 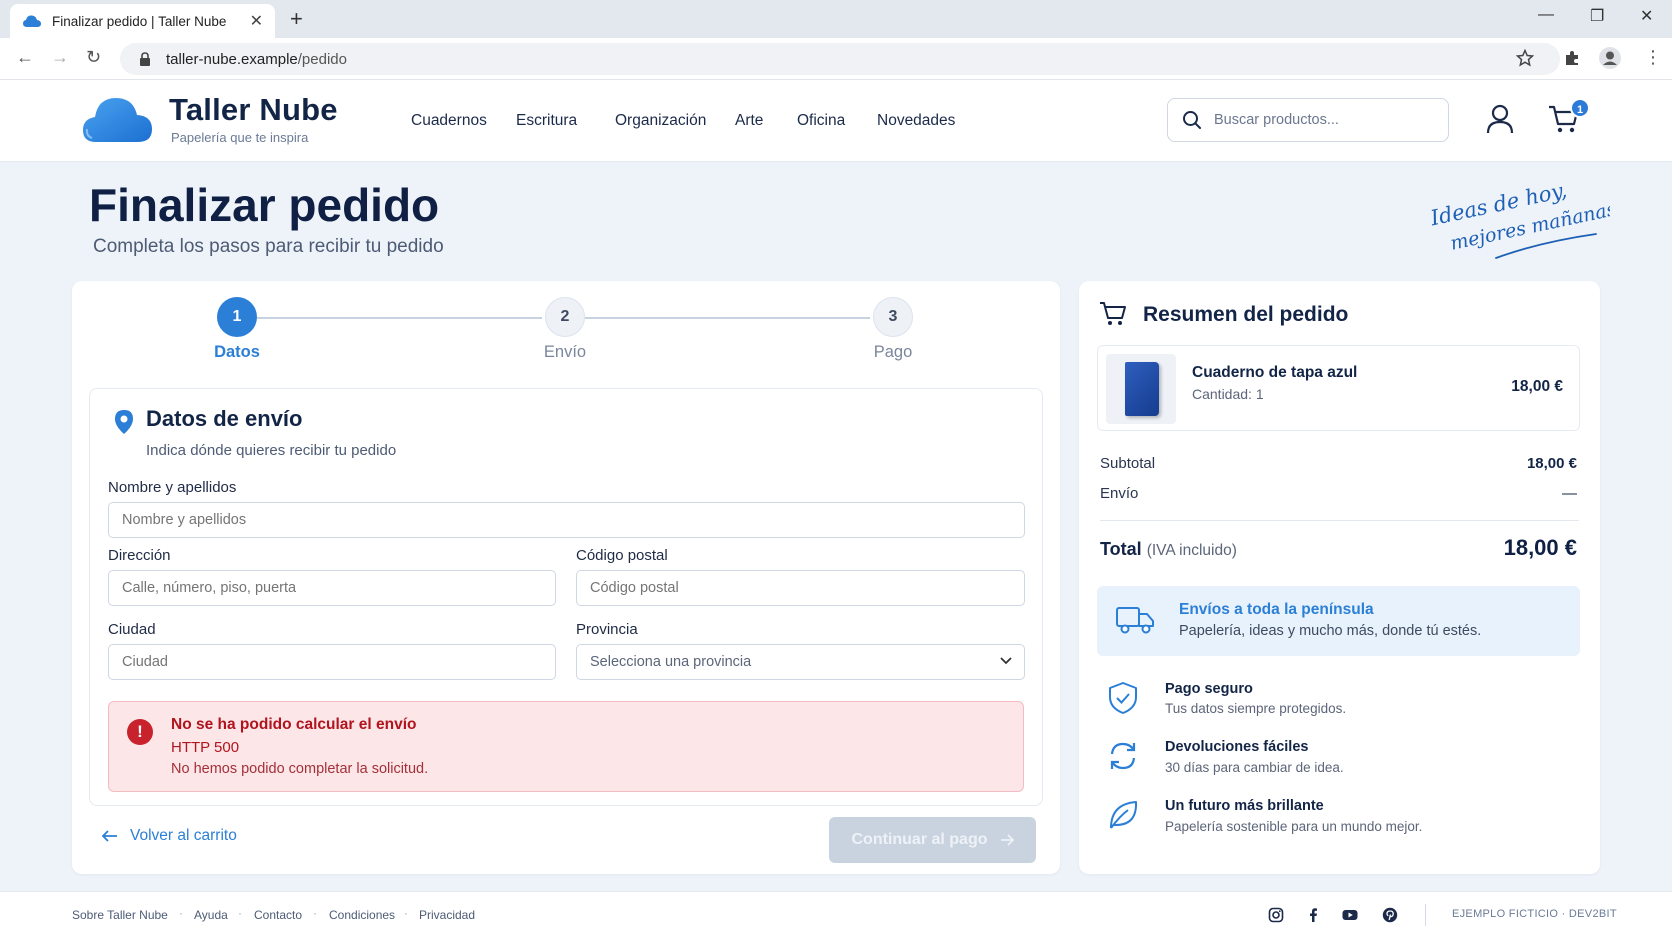 What do you see at coordinates (1610, 58) in the screenshot?
I see `profile-avatar-icon` at bounding box center [1610, 58].